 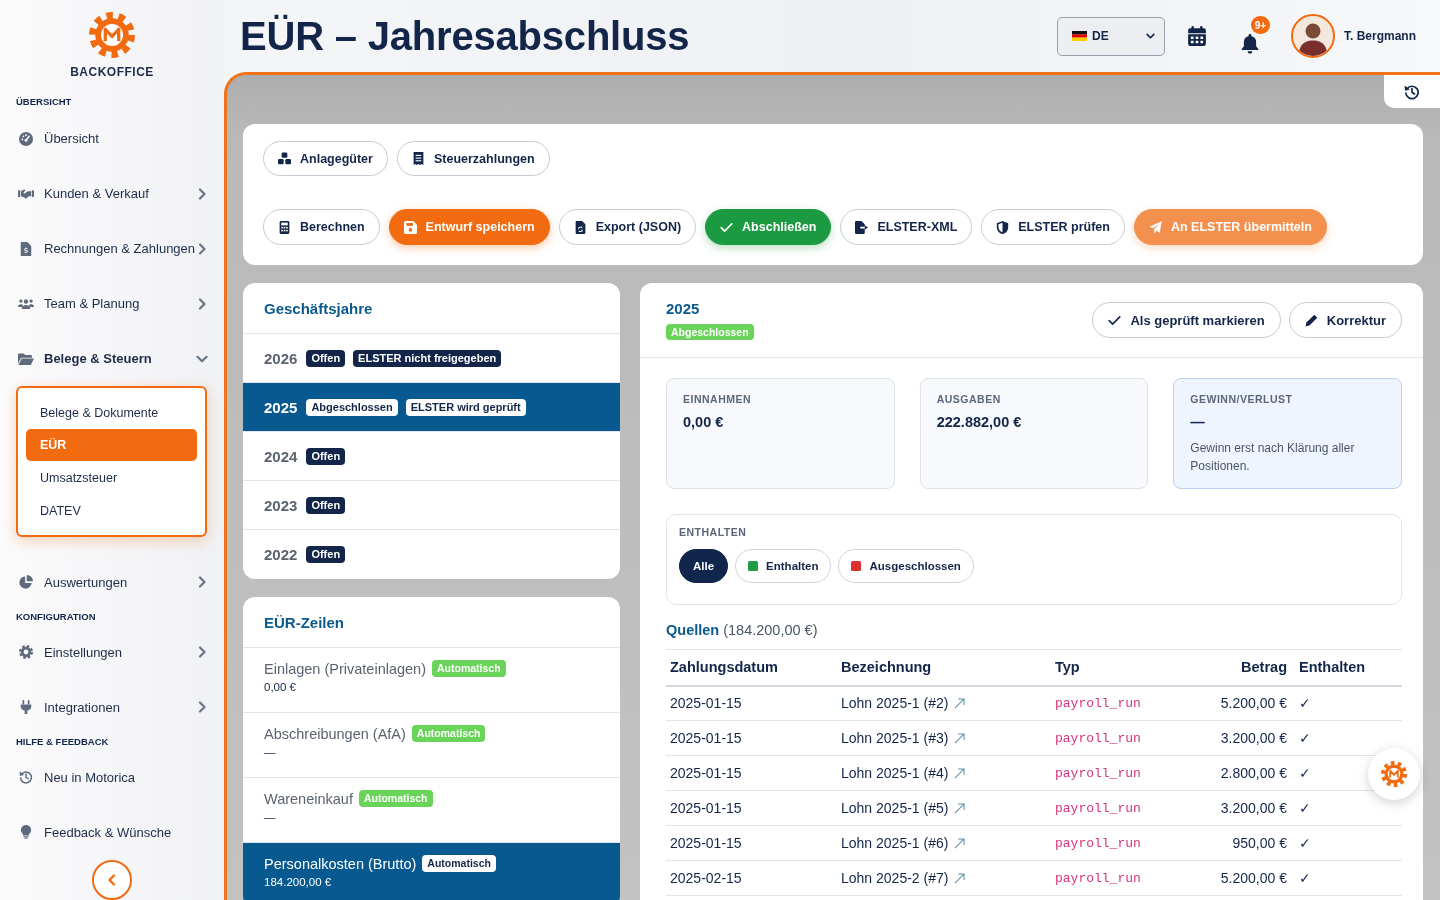 I want to click on calculator-icon, so click(x=284, y=227).